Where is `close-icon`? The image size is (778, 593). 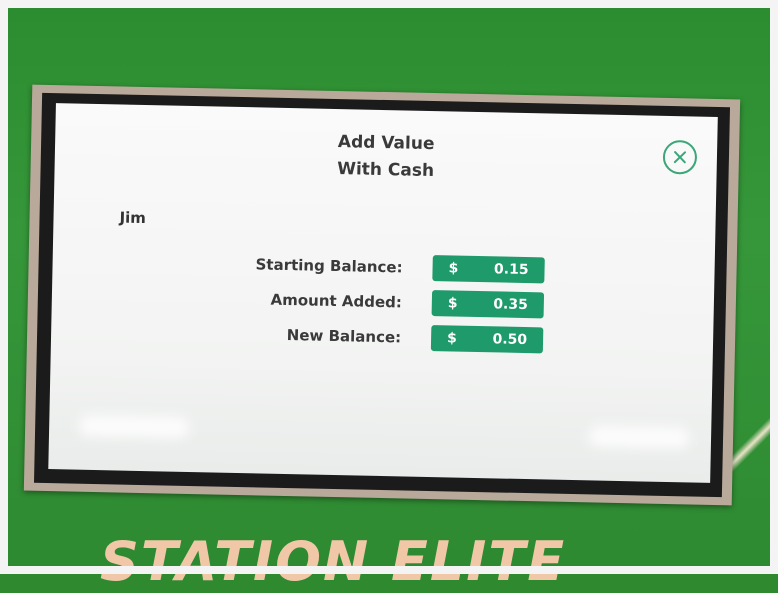 close-icon is located at coordinates (680, 157).